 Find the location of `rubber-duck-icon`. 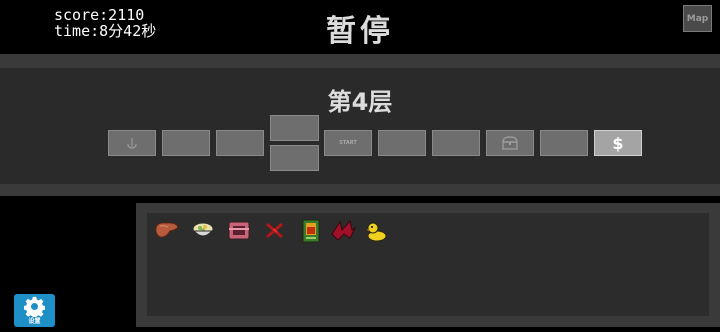

rubber-duck-icon is located at coordinates (377, 231).